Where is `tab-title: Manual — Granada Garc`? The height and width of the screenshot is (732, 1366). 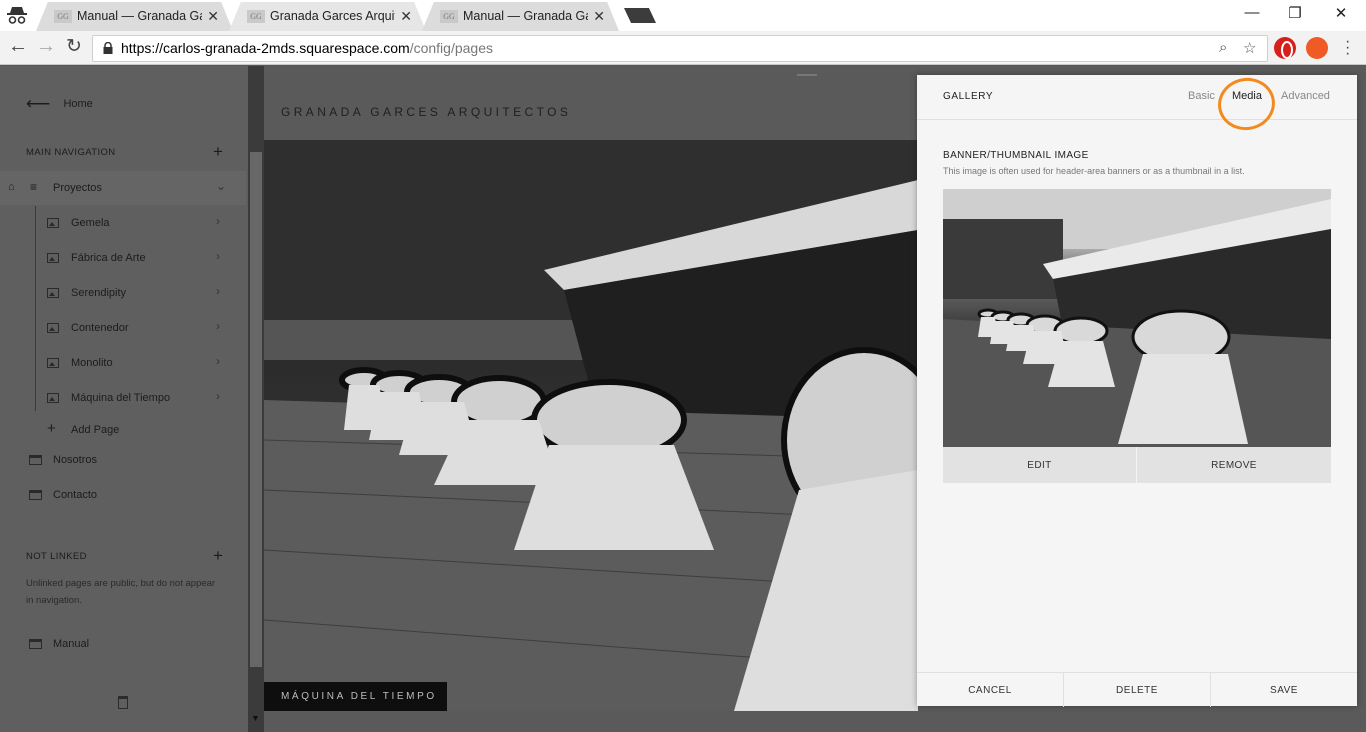
tab-title: Manual — Granada Garc is located at coordinates (525, 16).